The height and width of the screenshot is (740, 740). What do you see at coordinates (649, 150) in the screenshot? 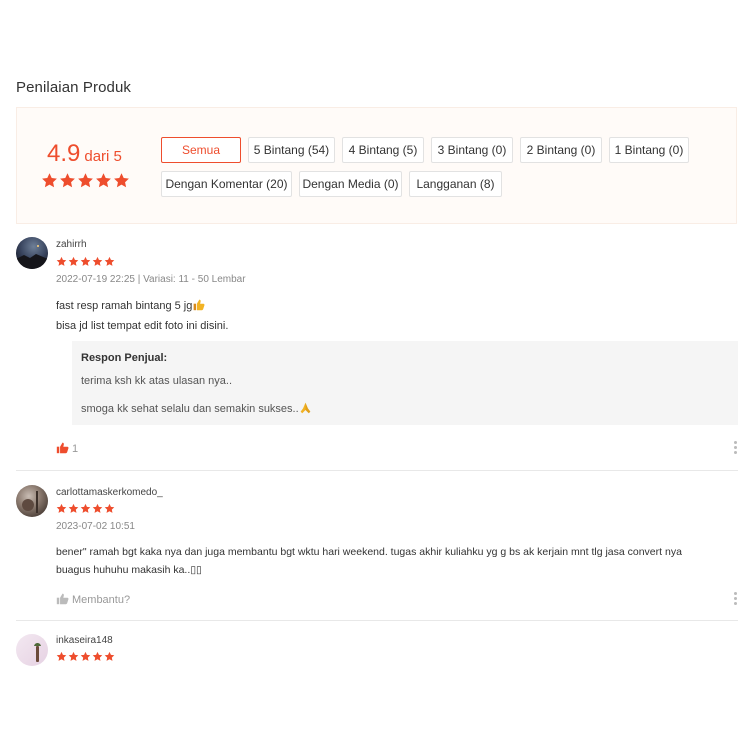
I see `filter-1-star-button: 1 Bintang (0)` at bounding box center [649, 150].